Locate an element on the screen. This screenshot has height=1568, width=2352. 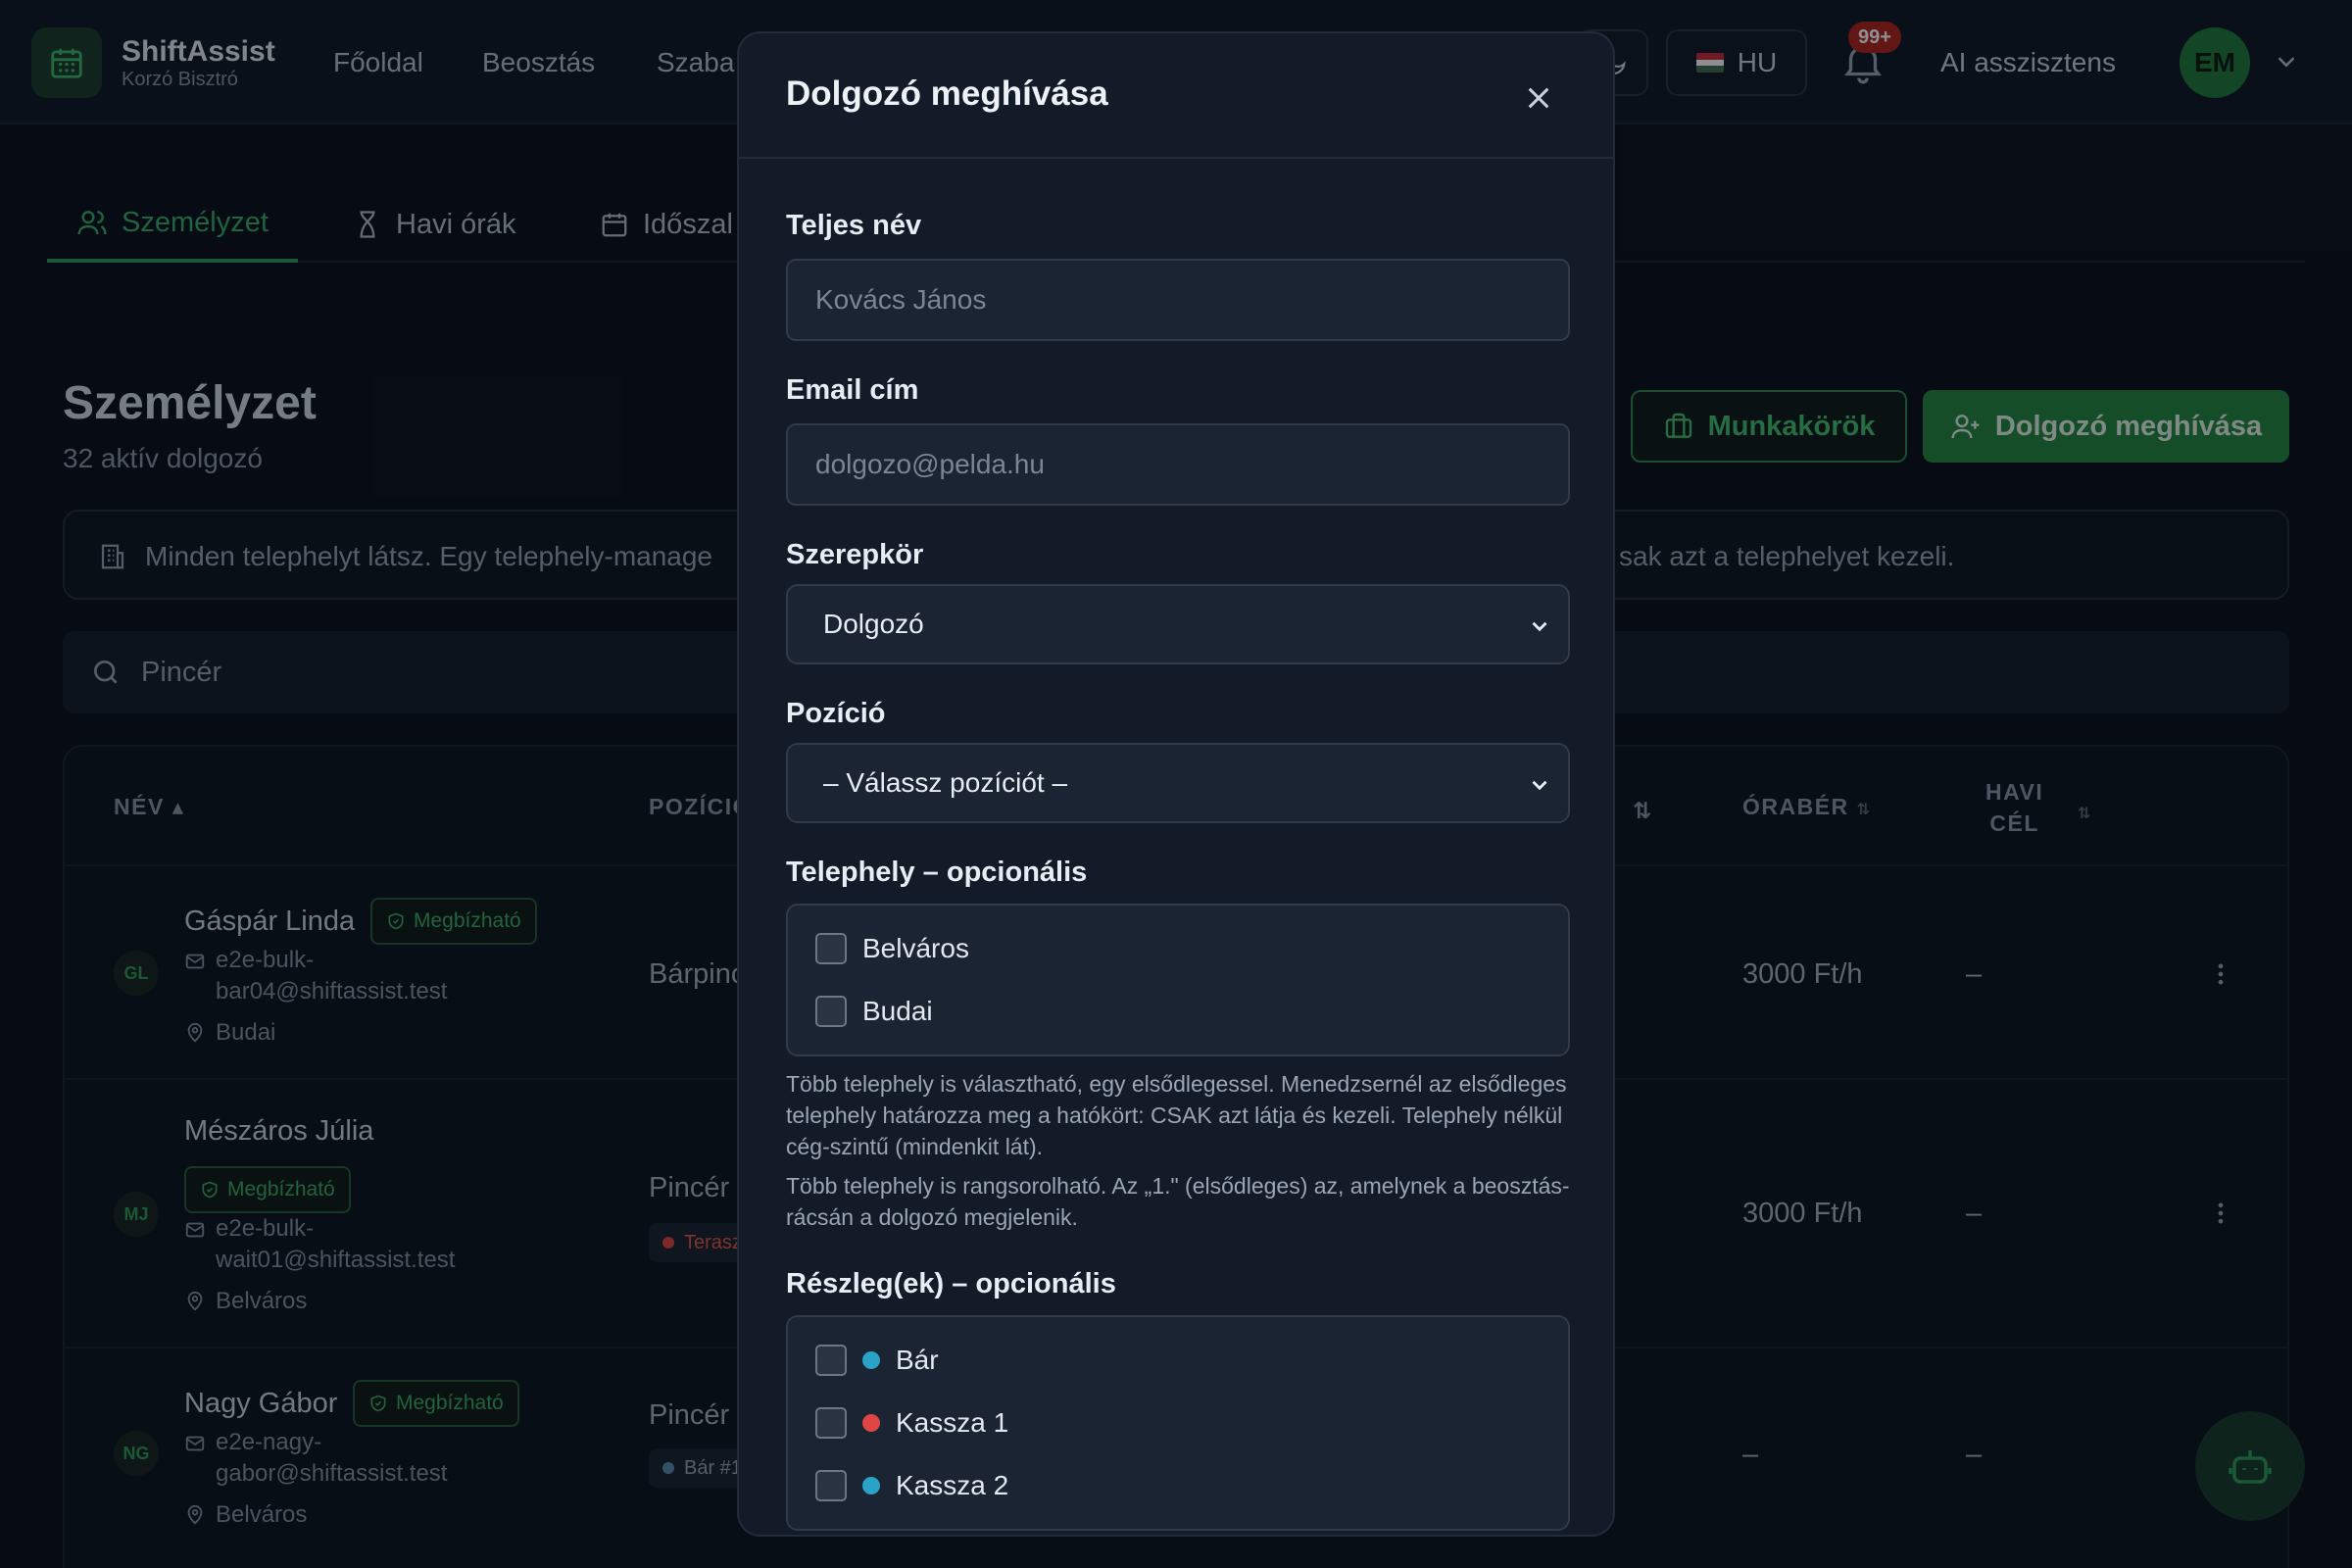
full-name-input is located at coordinates (1178, 300).